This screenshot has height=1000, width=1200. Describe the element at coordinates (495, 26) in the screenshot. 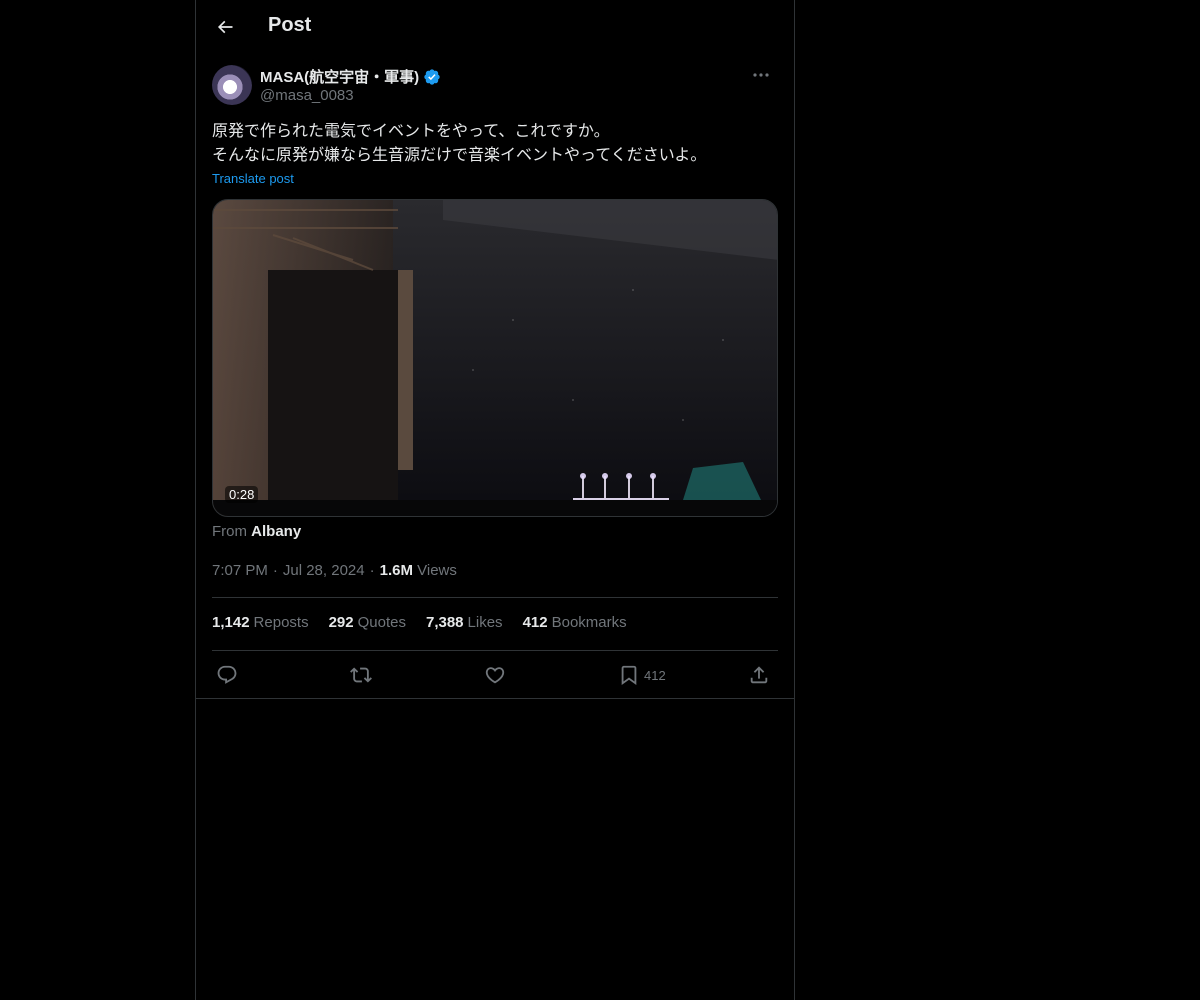

I see `page-header: Post` at that location.